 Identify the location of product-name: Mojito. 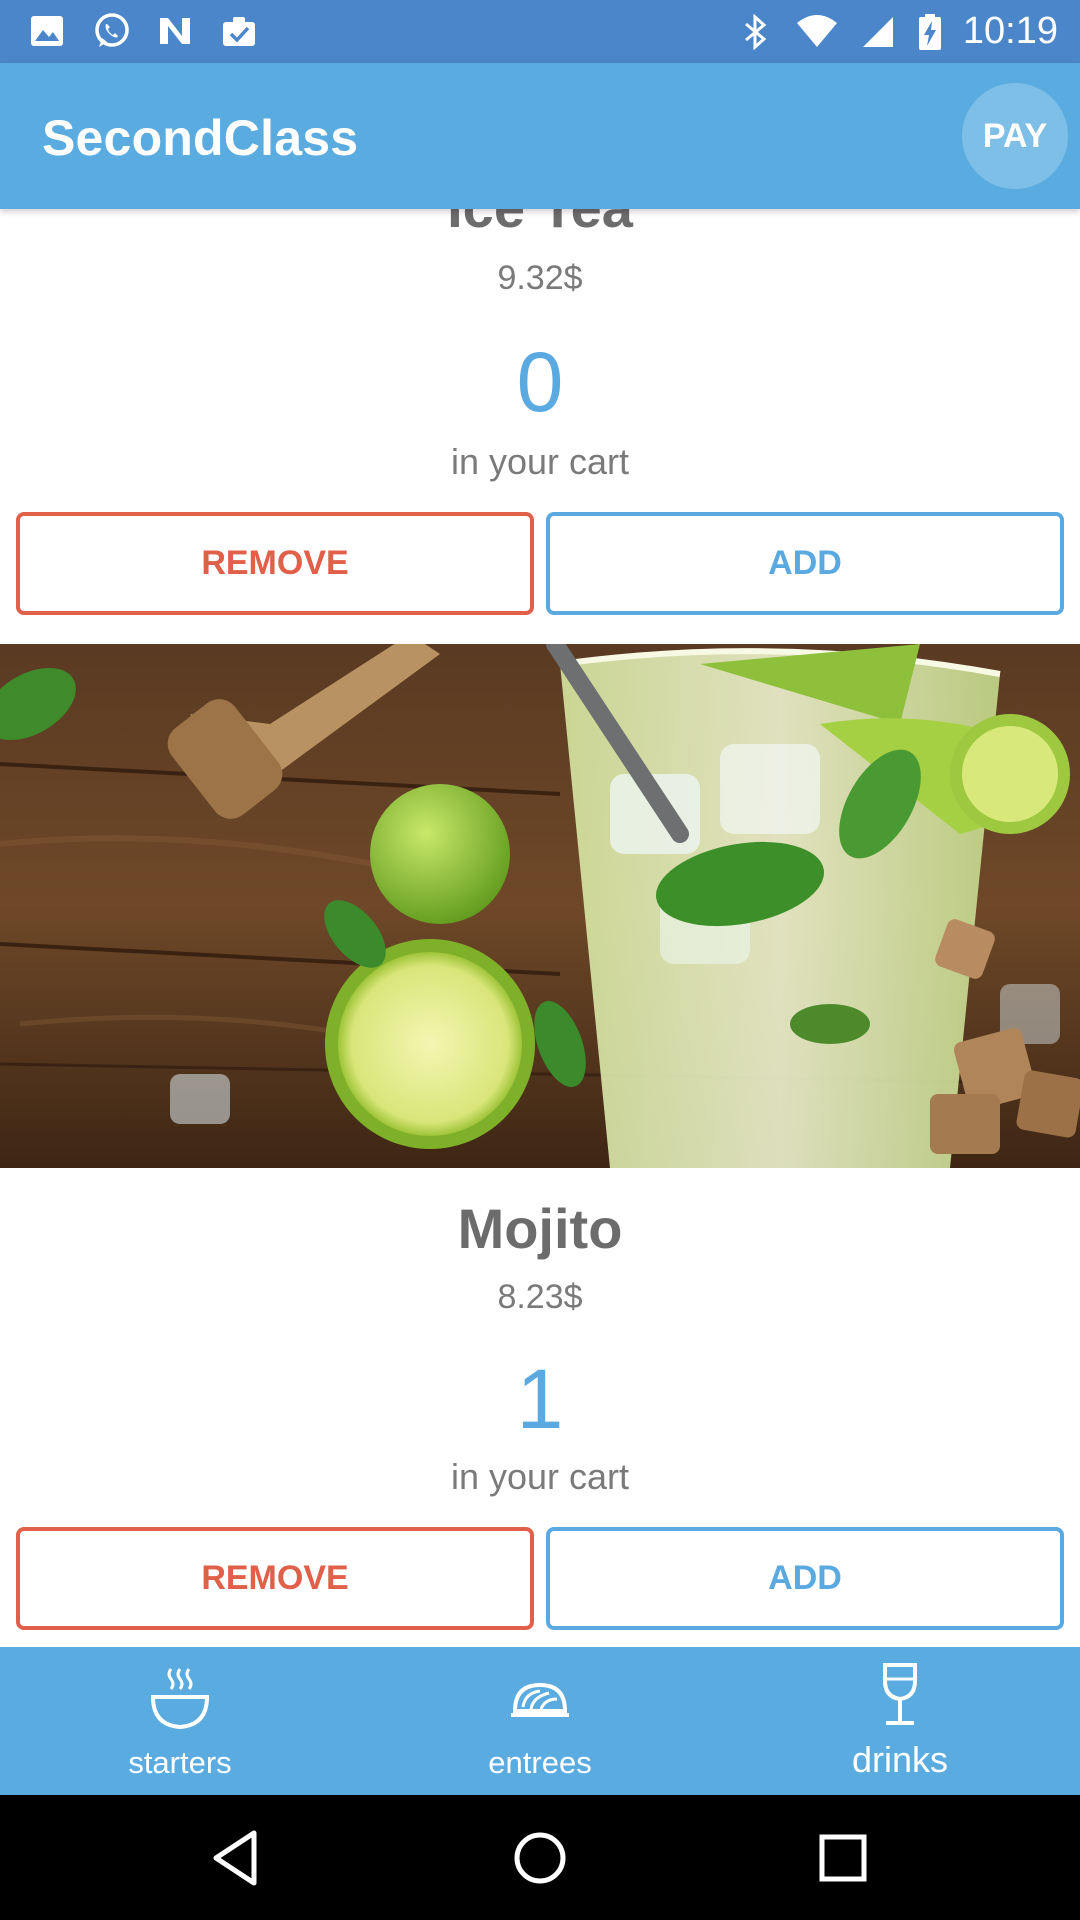
(540, 1228).